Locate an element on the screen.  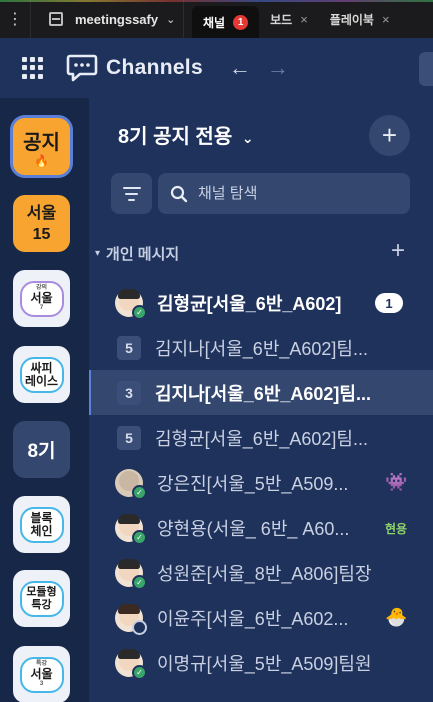
top-tab-bar: ⋮ meetingssafy ⌄ 채널 1 보드 × 플레이북 × is located at coordinates (216, 19).